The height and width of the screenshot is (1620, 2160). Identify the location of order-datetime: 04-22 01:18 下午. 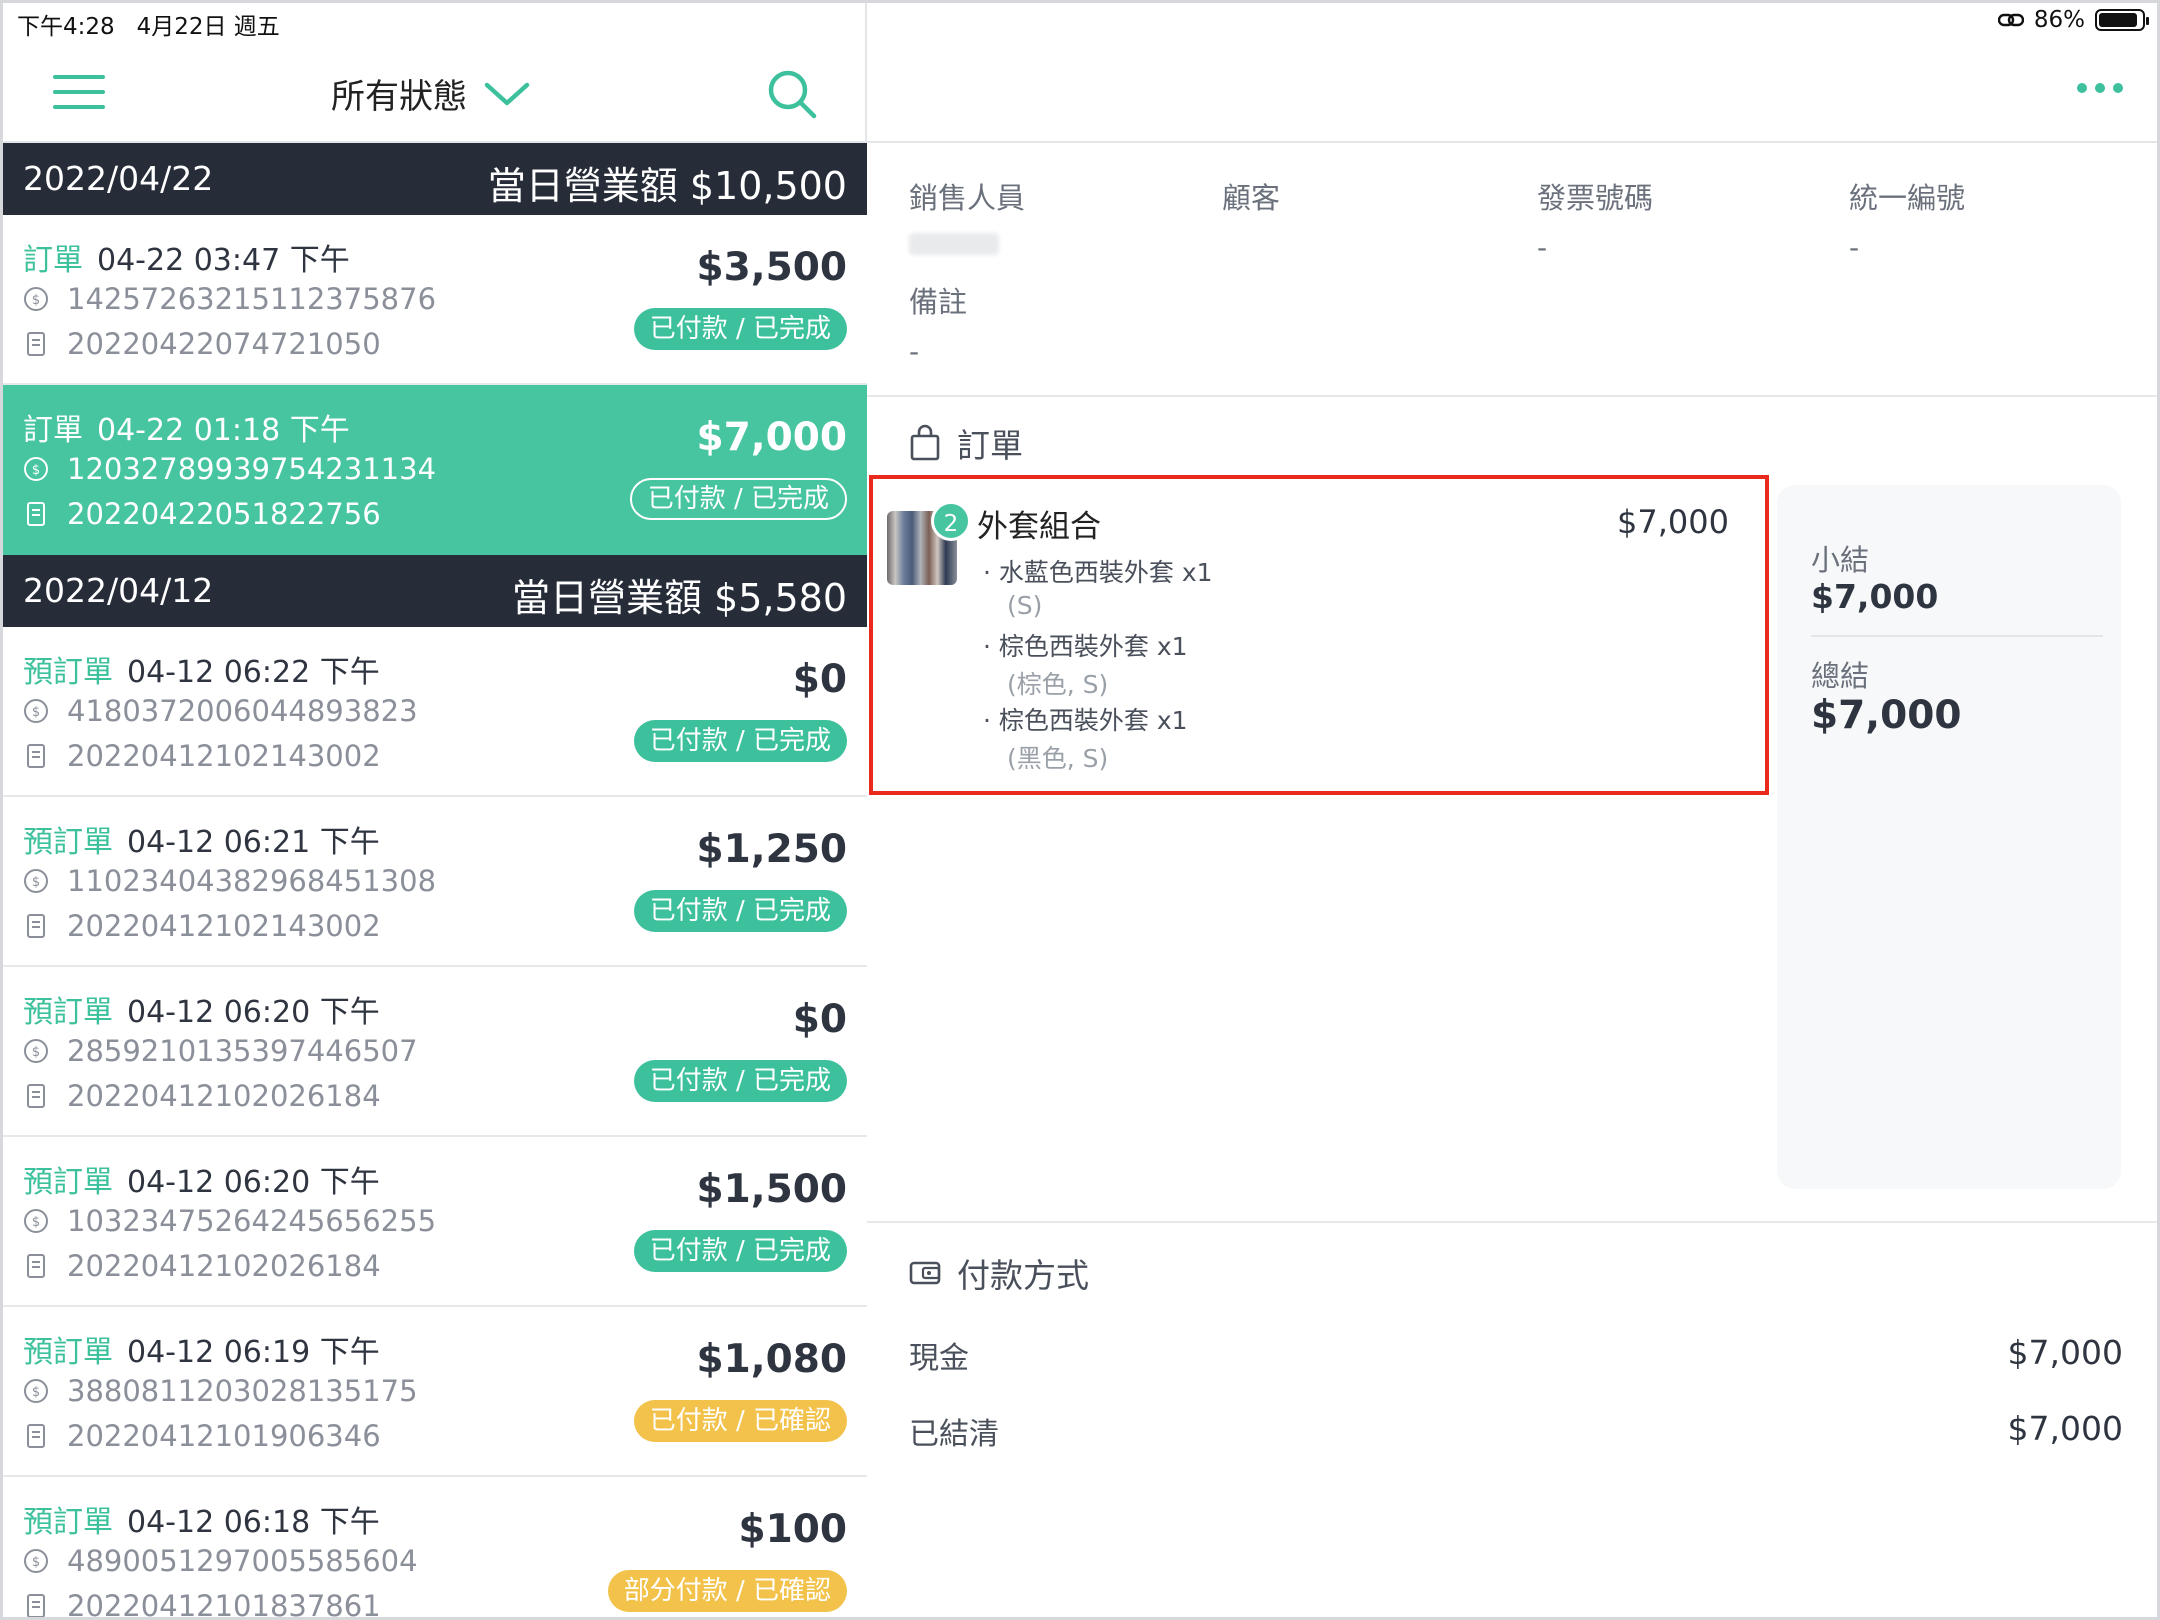
(223, 430).